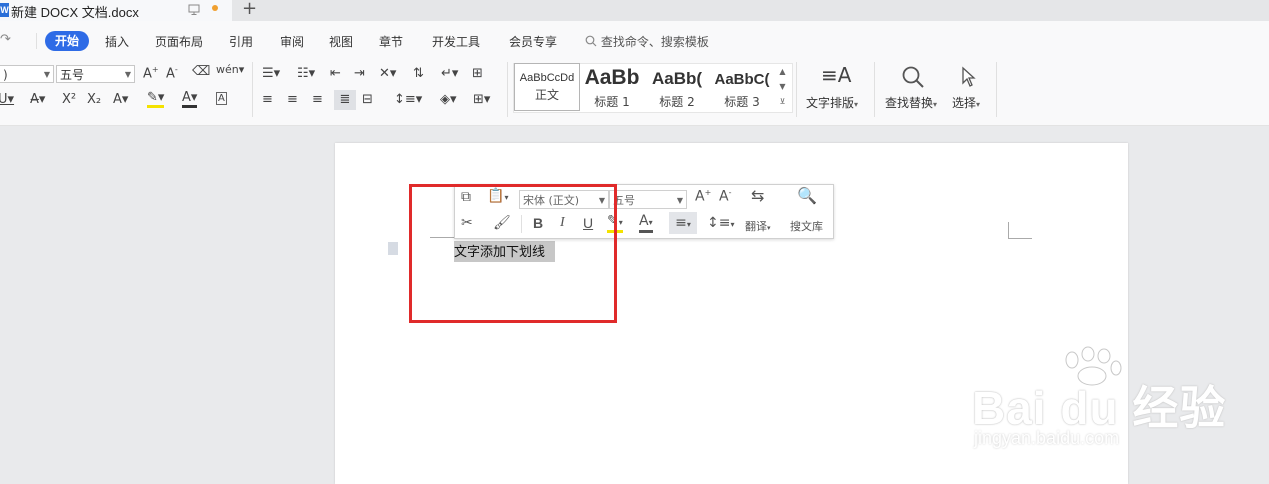 This screenshot has width=1269, height=484. Describe the element at coordinates (179, 41) in the screenshot. I see `tab-page-layout: 页面布局` at that location.